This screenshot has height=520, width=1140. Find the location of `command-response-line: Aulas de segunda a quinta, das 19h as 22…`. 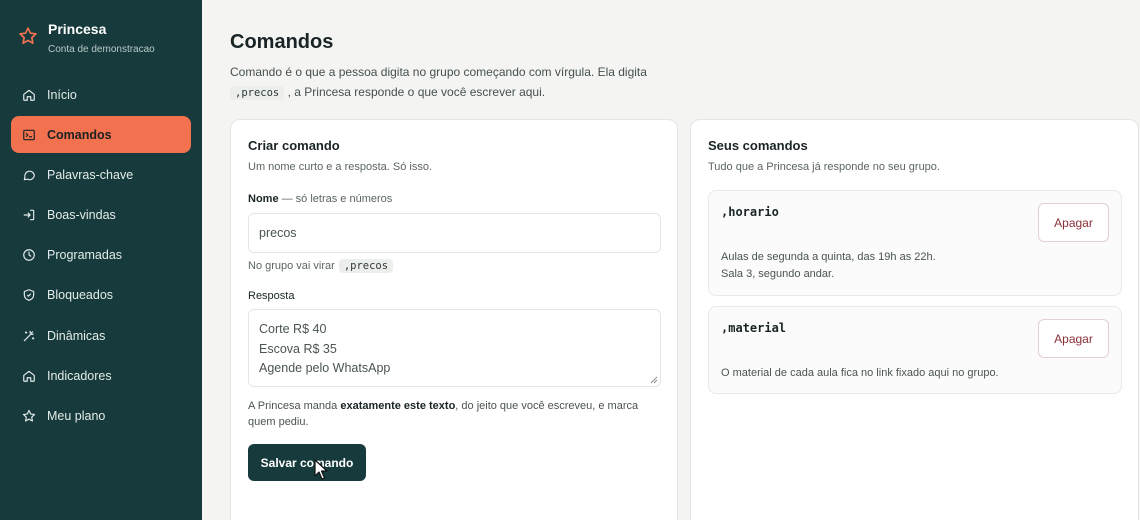

command-response-line: Aulas de segunda a quinta, das 19h as 22… is located at coordinates (828, 257).